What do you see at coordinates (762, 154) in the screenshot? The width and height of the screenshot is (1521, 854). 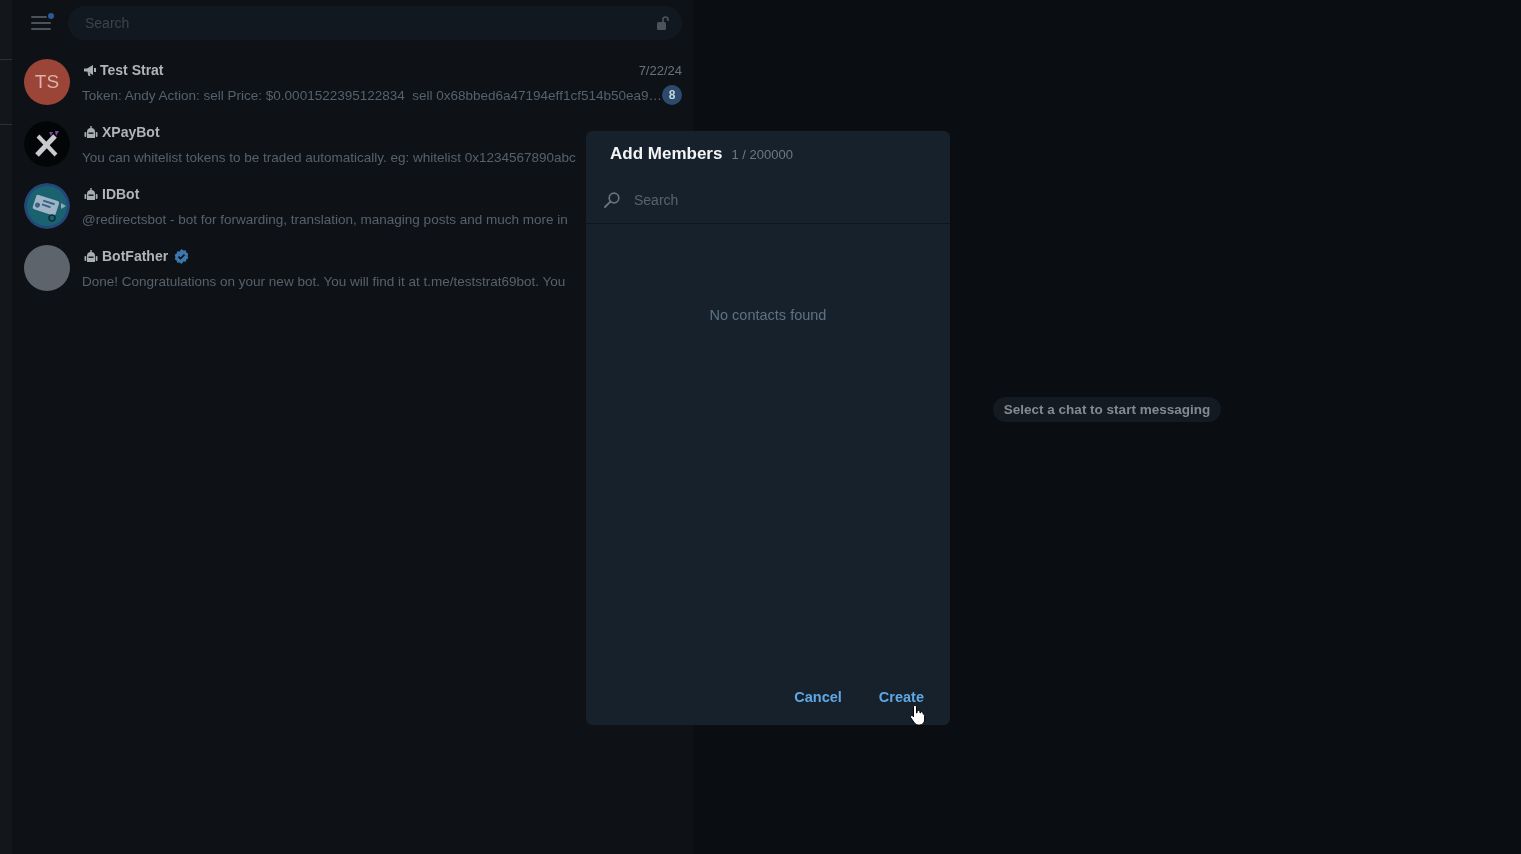 I see `member-count: 1 / 200000` at bounding box center [762, 154].